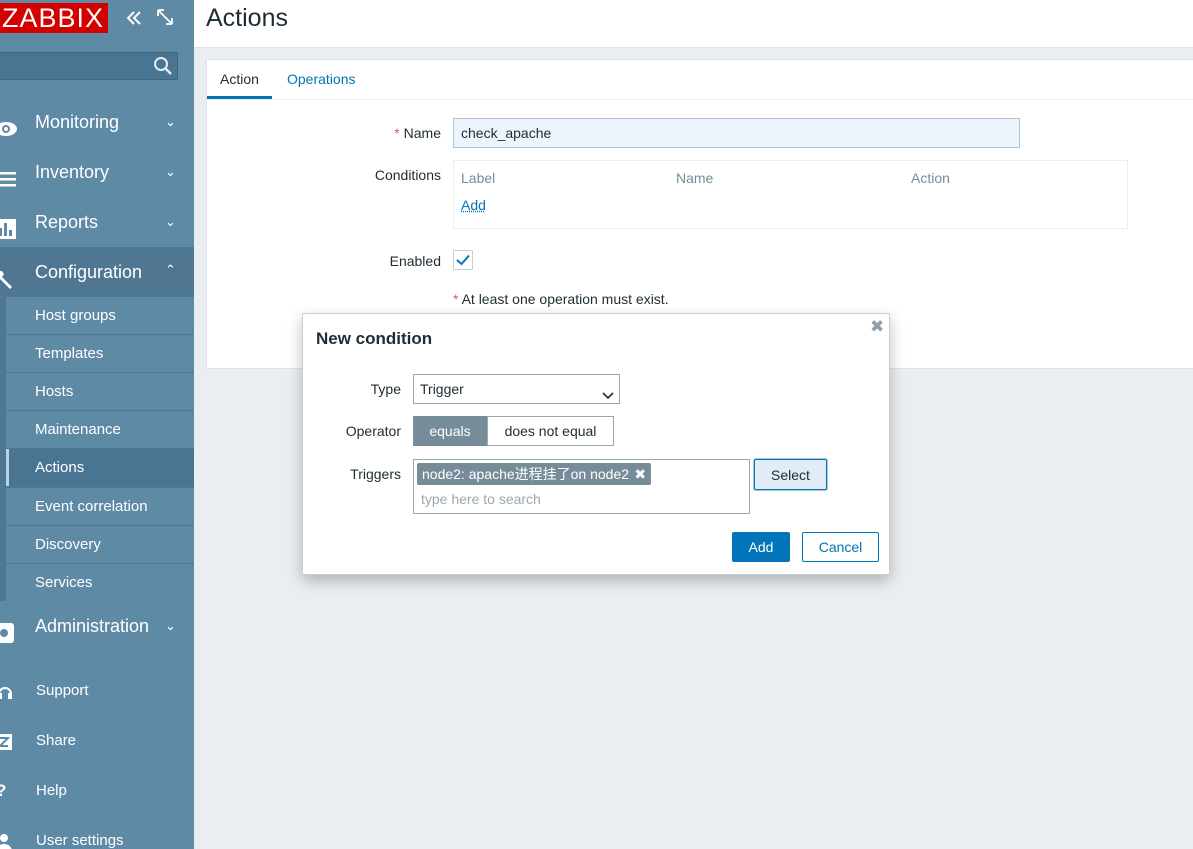 Image resolution: width=1193 pixels, height=849 pixels. What do you see at coordinates (761, 547) in the screenshot?
I see `add-button: Add` at bounding box center [761, 547].